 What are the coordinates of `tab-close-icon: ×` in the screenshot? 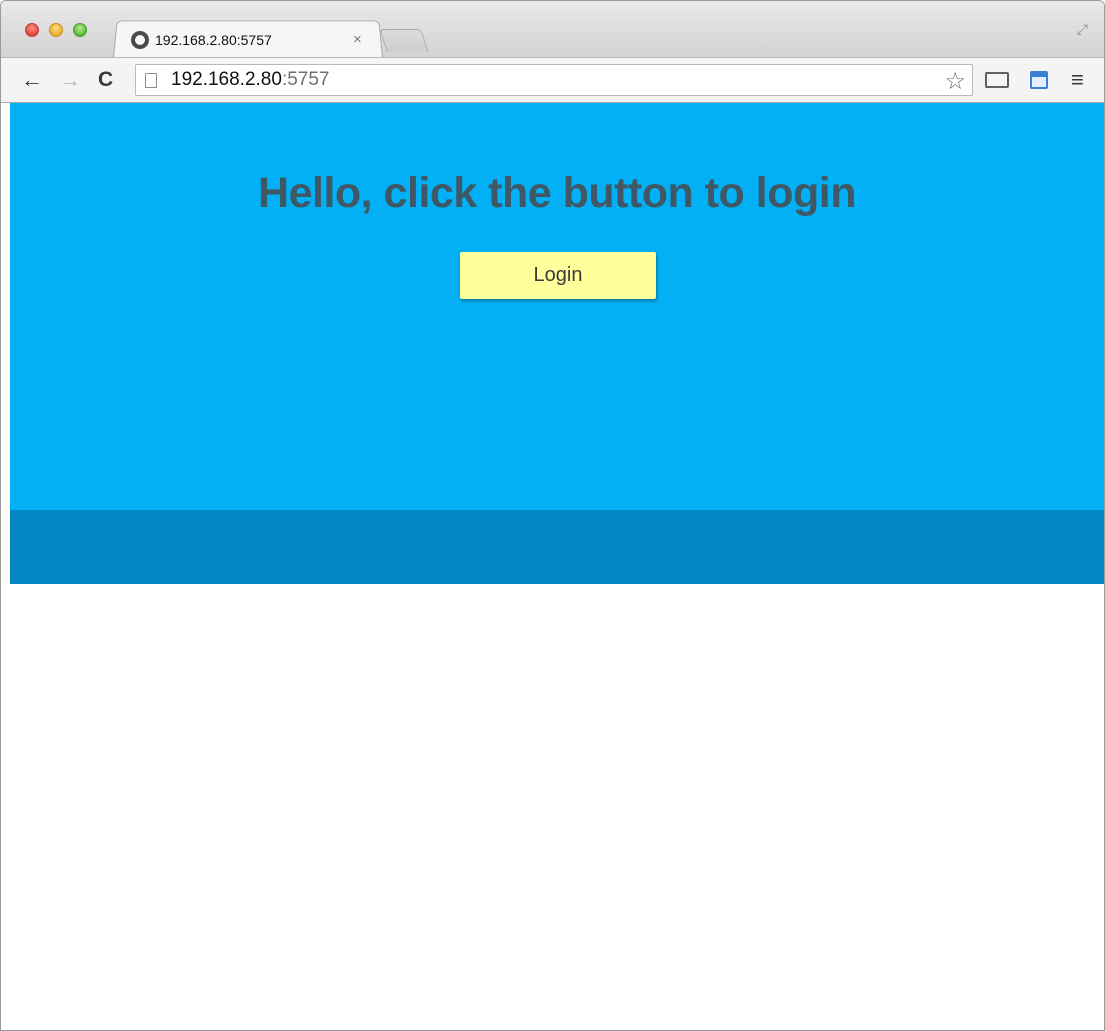 It's located at (357, 39).